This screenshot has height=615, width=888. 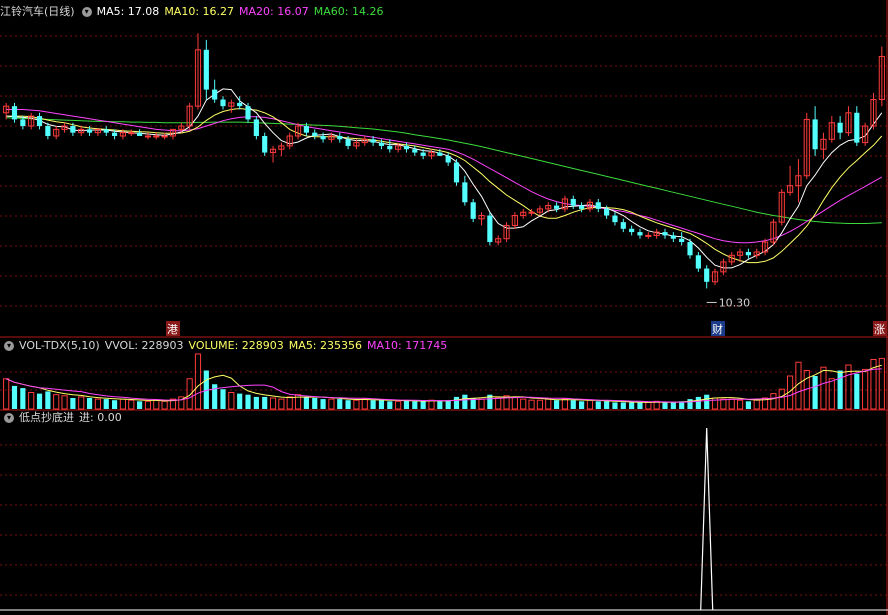 I want to click on tag-finance: 财, so click(x=717, y=329).